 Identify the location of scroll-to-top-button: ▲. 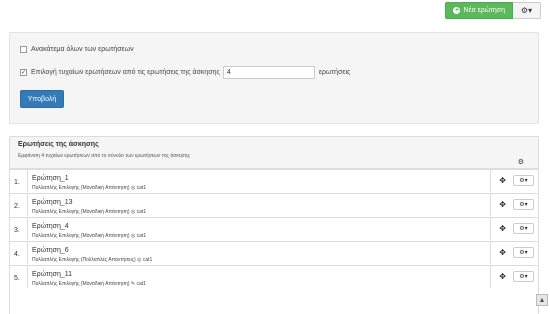
(542, 300).